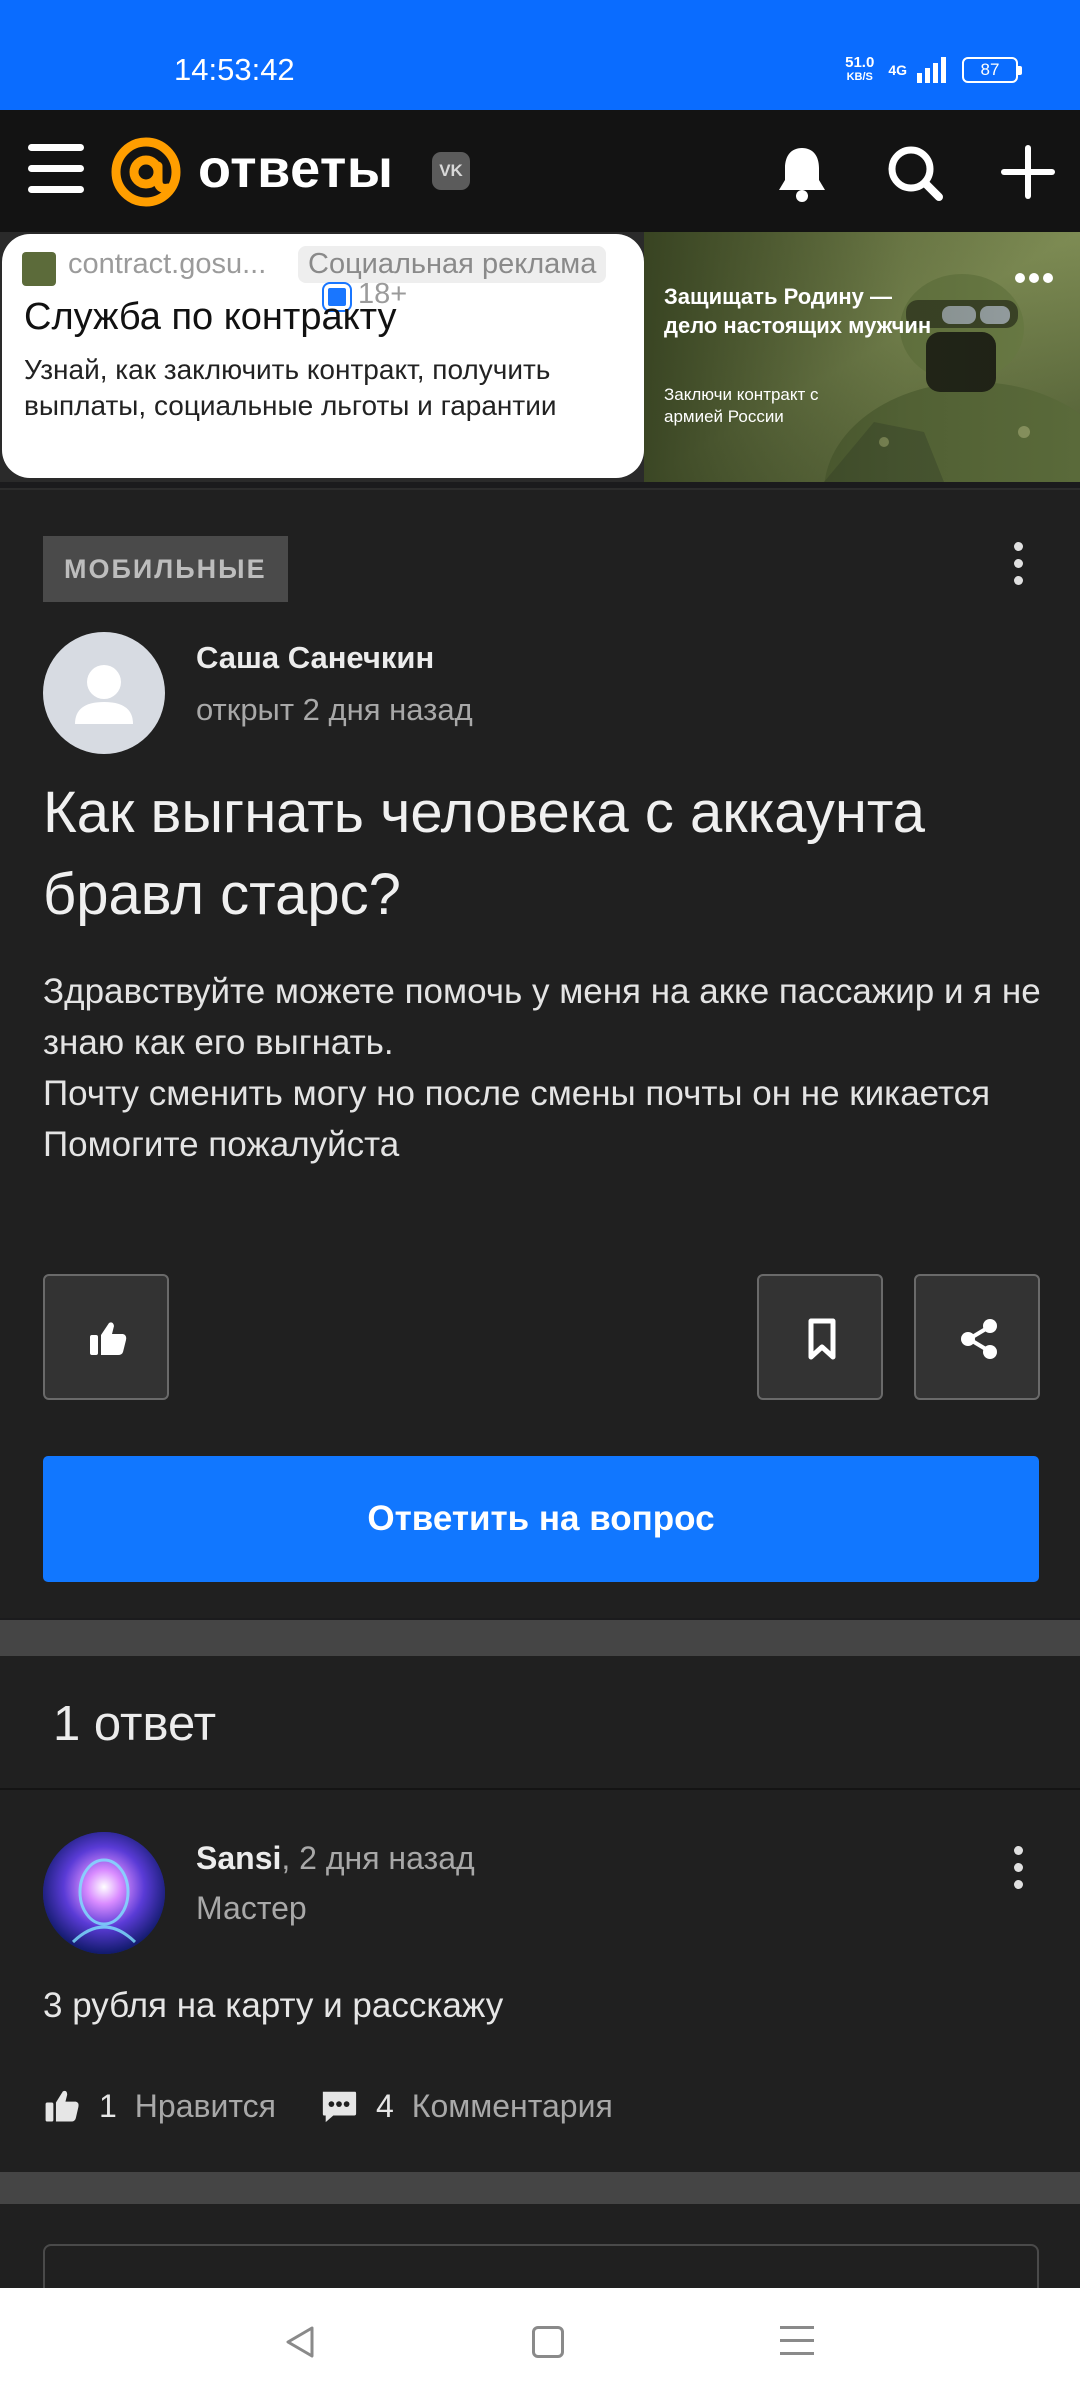 The width and height of the screenshot is (1080, 2400). What do you see at coordinates (62, 2106) in the screenshot?
I see `answer-like-icon` at bounding box center [62, 2106].